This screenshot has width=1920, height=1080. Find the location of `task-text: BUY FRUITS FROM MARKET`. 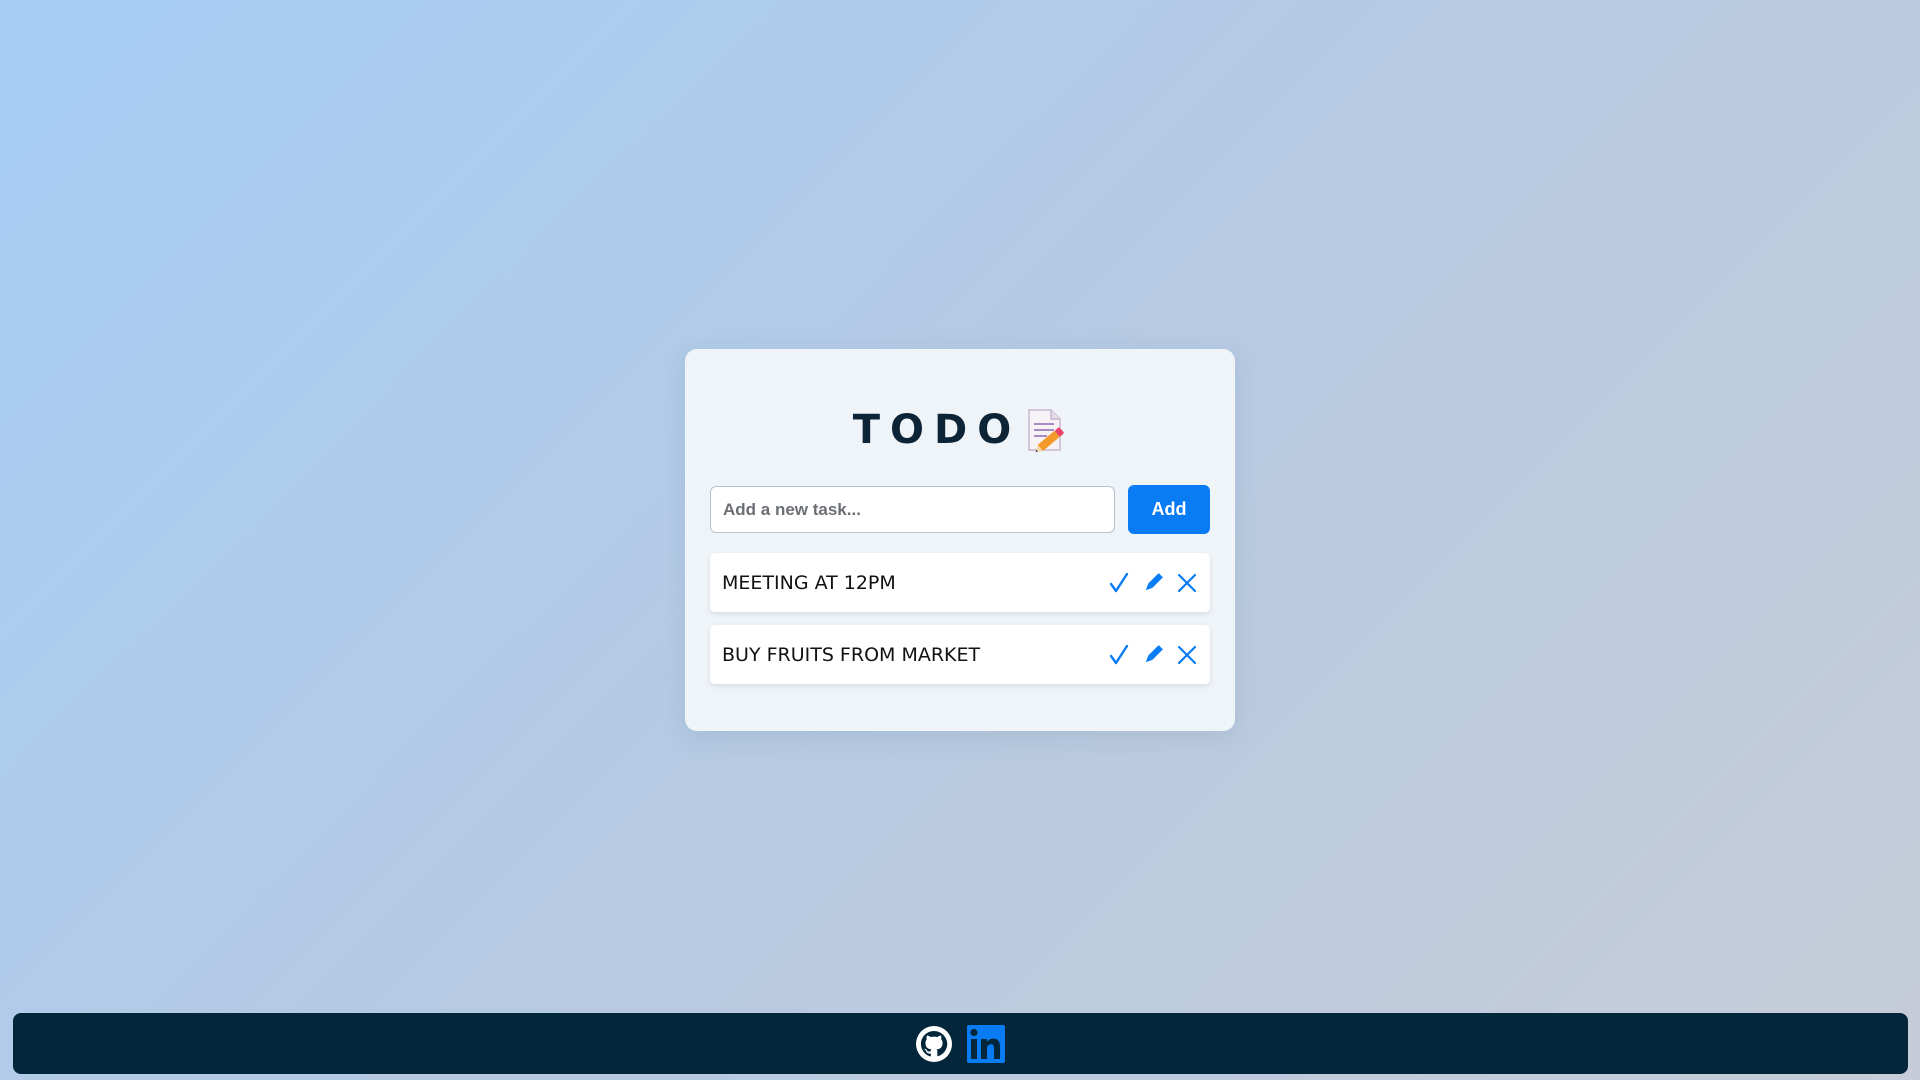

task-text: BUY FRUITS FROM MARKET is located at coordinates (851, 654).